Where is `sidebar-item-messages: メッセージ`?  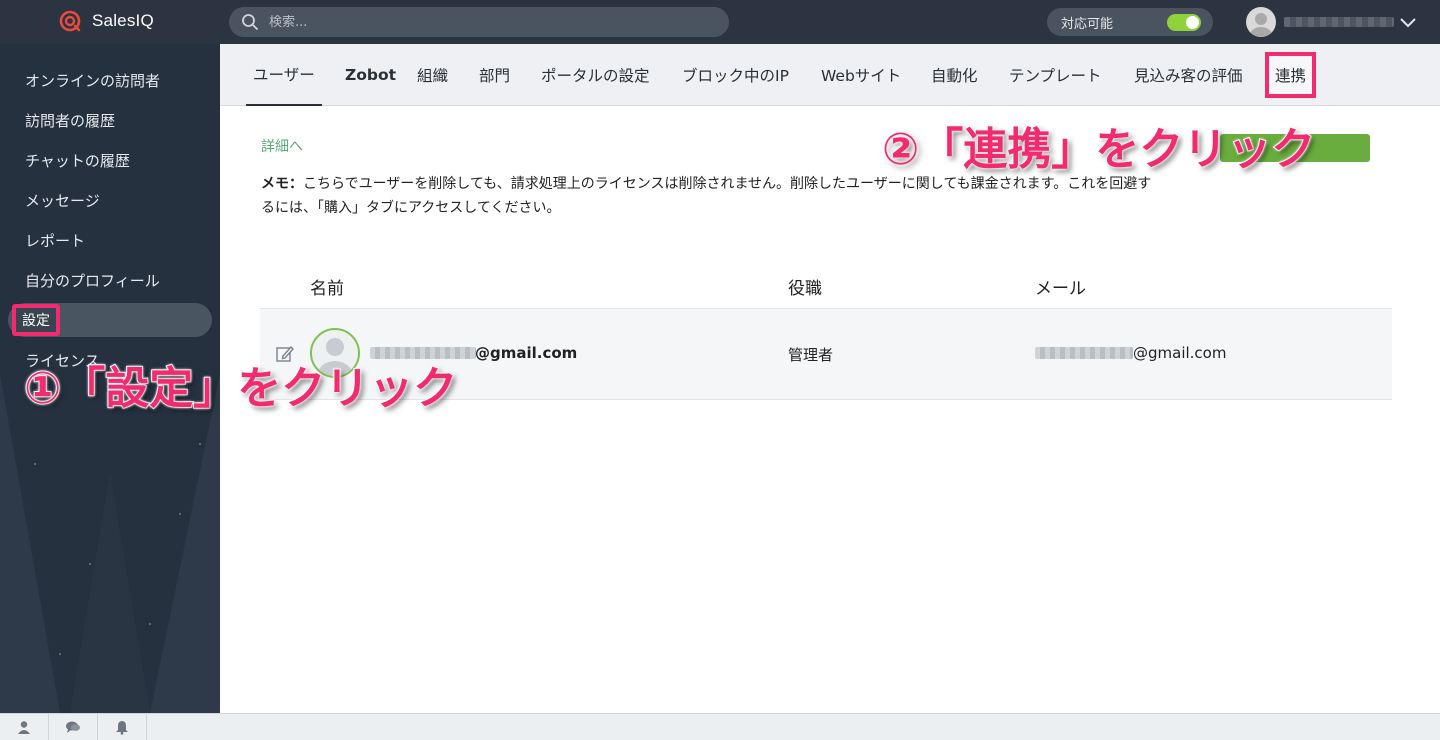
sidebar-item-messages: メッセージ is located at coordinates (110, 200).